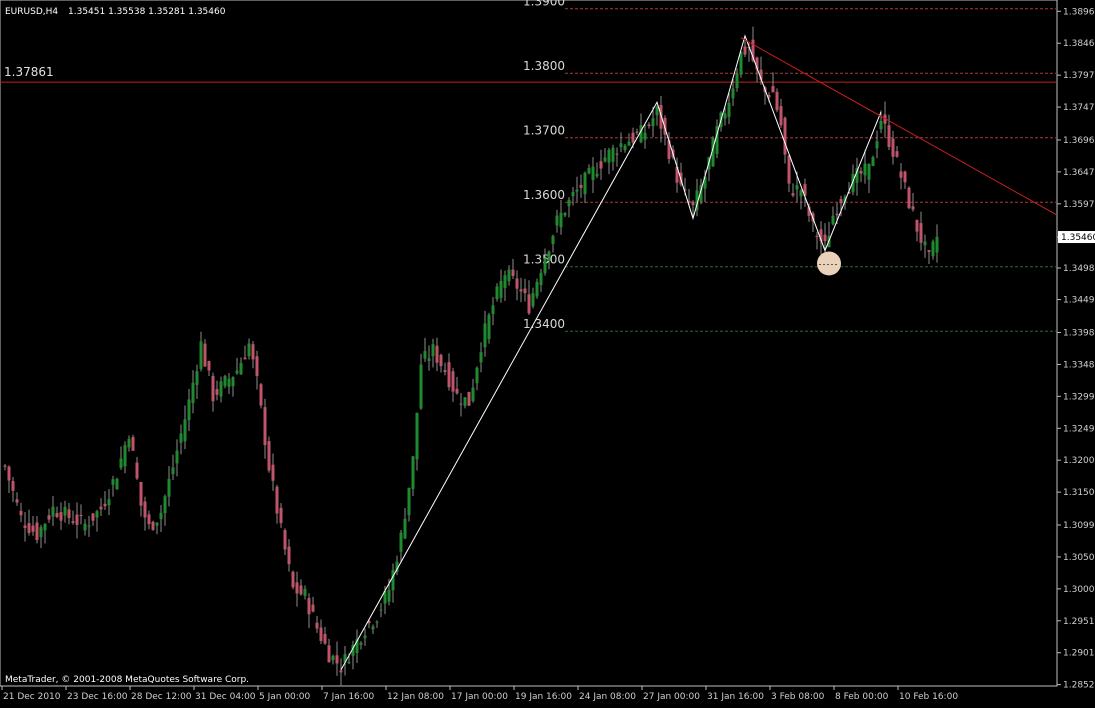 Image resolution: width=1095 pixels, height=708 pixels. Describe the element at coordinates (32, 697) in the screenshot. I see `time-tick-label: 21 Dec 2010` at that location.